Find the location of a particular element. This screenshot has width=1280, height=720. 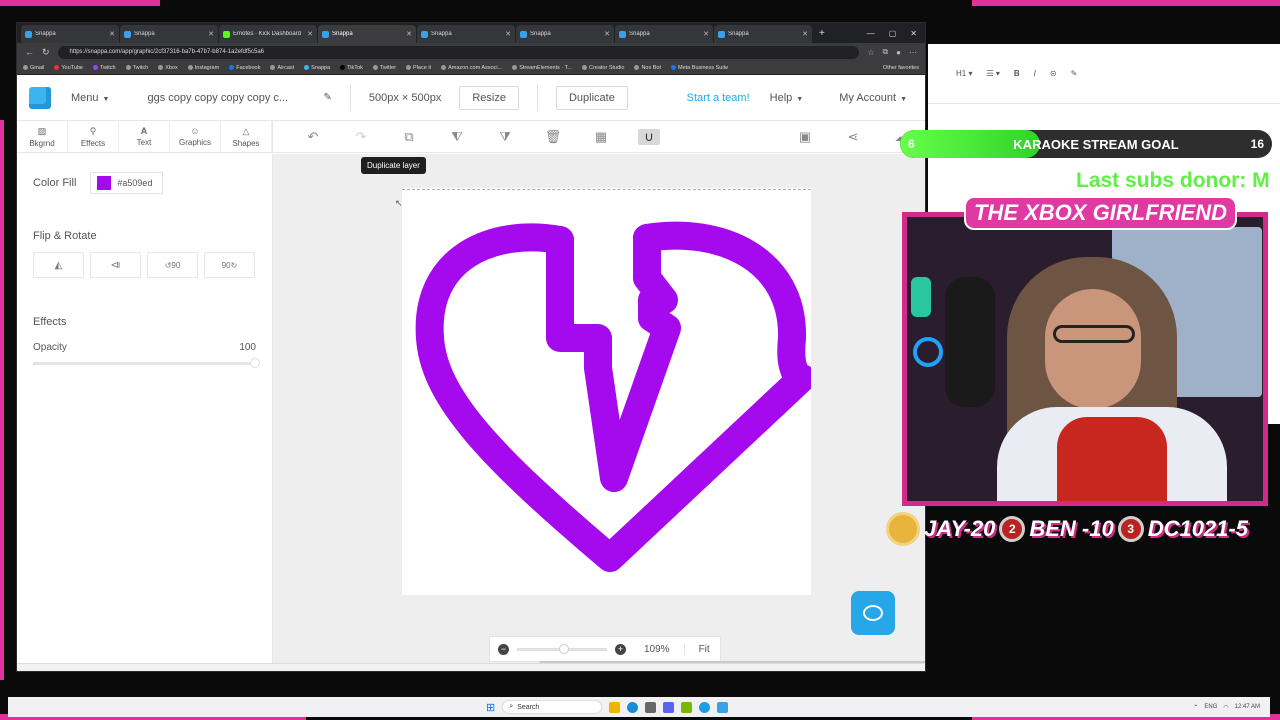

discord-icon is located at coordinates (669, 707).